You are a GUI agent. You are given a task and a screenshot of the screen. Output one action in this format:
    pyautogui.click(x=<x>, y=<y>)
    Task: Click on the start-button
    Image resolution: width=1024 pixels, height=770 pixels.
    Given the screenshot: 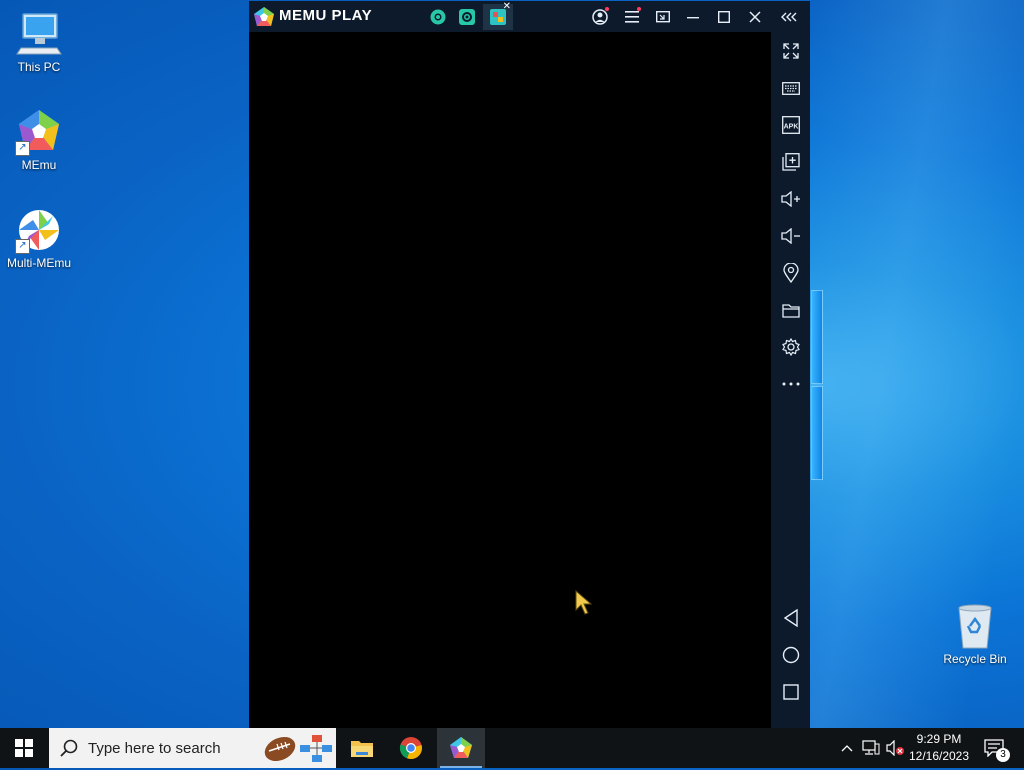 What is the action you would take?
    pyautogui.click(x=24, y=748)
    